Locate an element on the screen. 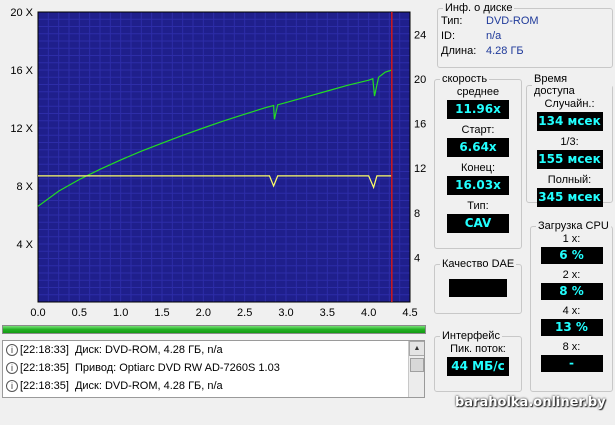 The height and width of the screenshot is (425, 615). cpu-1x-value: 6 % is located at coordinates (571, 255).